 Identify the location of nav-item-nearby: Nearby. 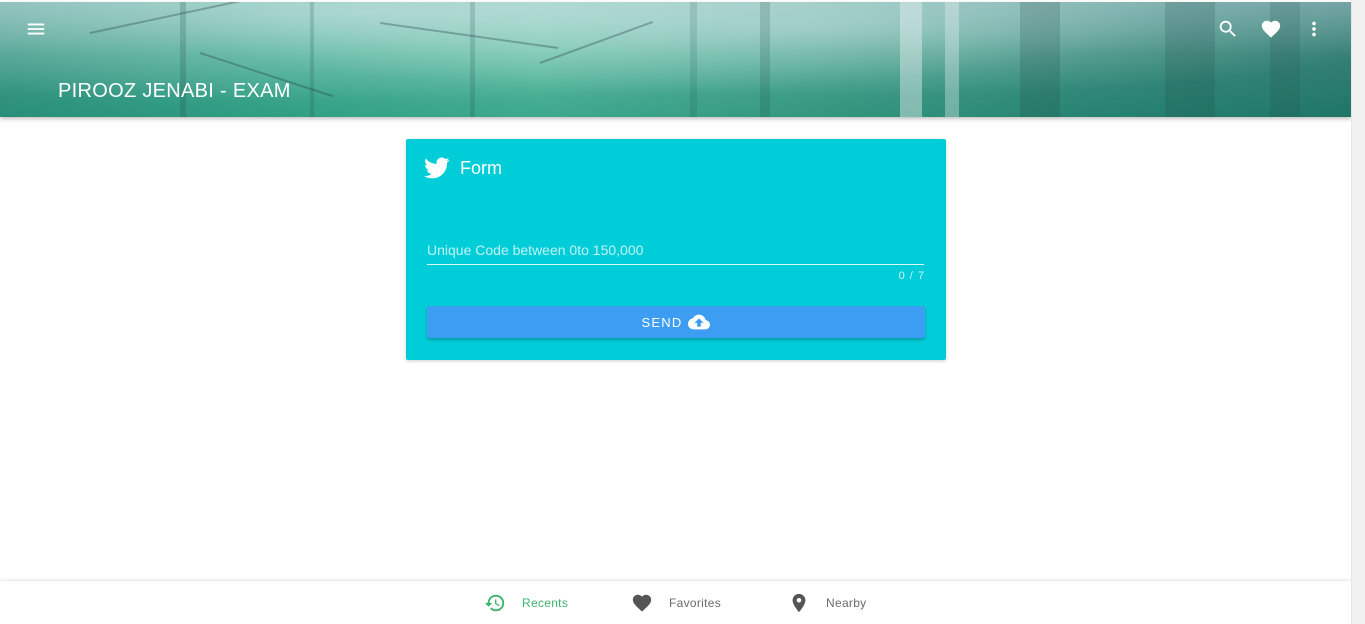
(827, 602).